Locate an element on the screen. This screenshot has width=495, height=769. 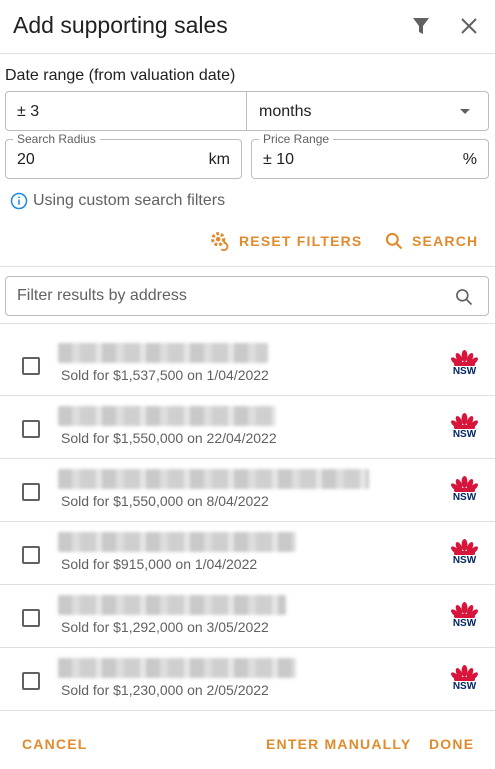
price-range-field: Price Range ± 10 % is located at coordinates (370, 155).